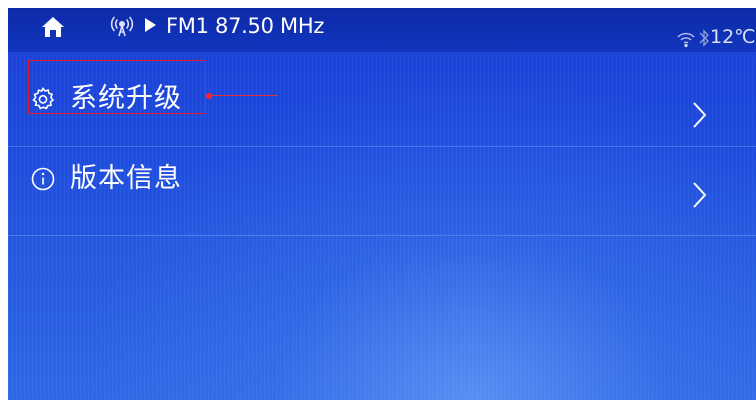 This screenshot has height=400, width=756. I want to click on annotation-pointer-line, so click(245, 95).